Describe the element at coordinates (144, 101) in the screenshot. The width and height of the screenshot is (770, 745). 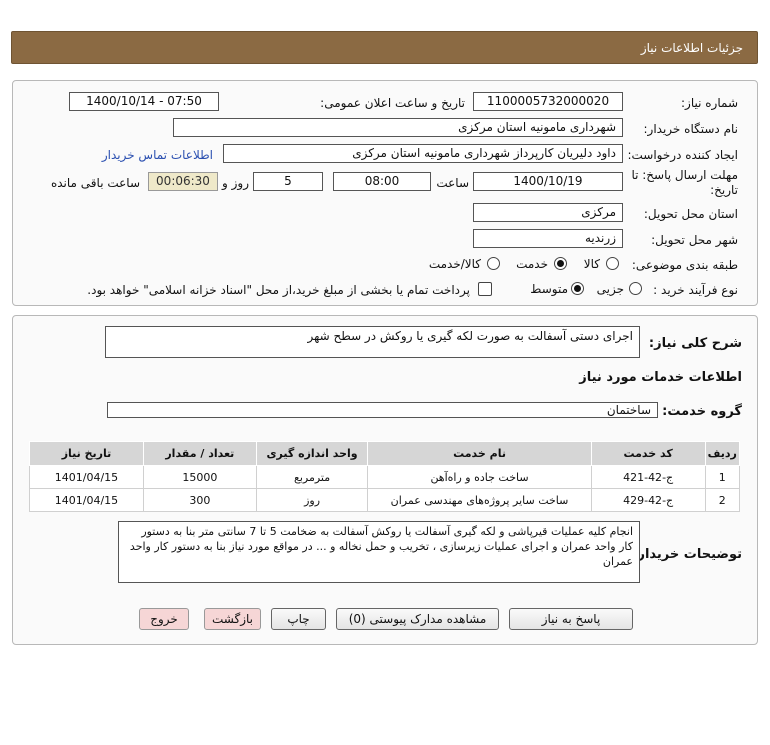
I see `announce-field: 1400/10/14 - 07:50` at that location.